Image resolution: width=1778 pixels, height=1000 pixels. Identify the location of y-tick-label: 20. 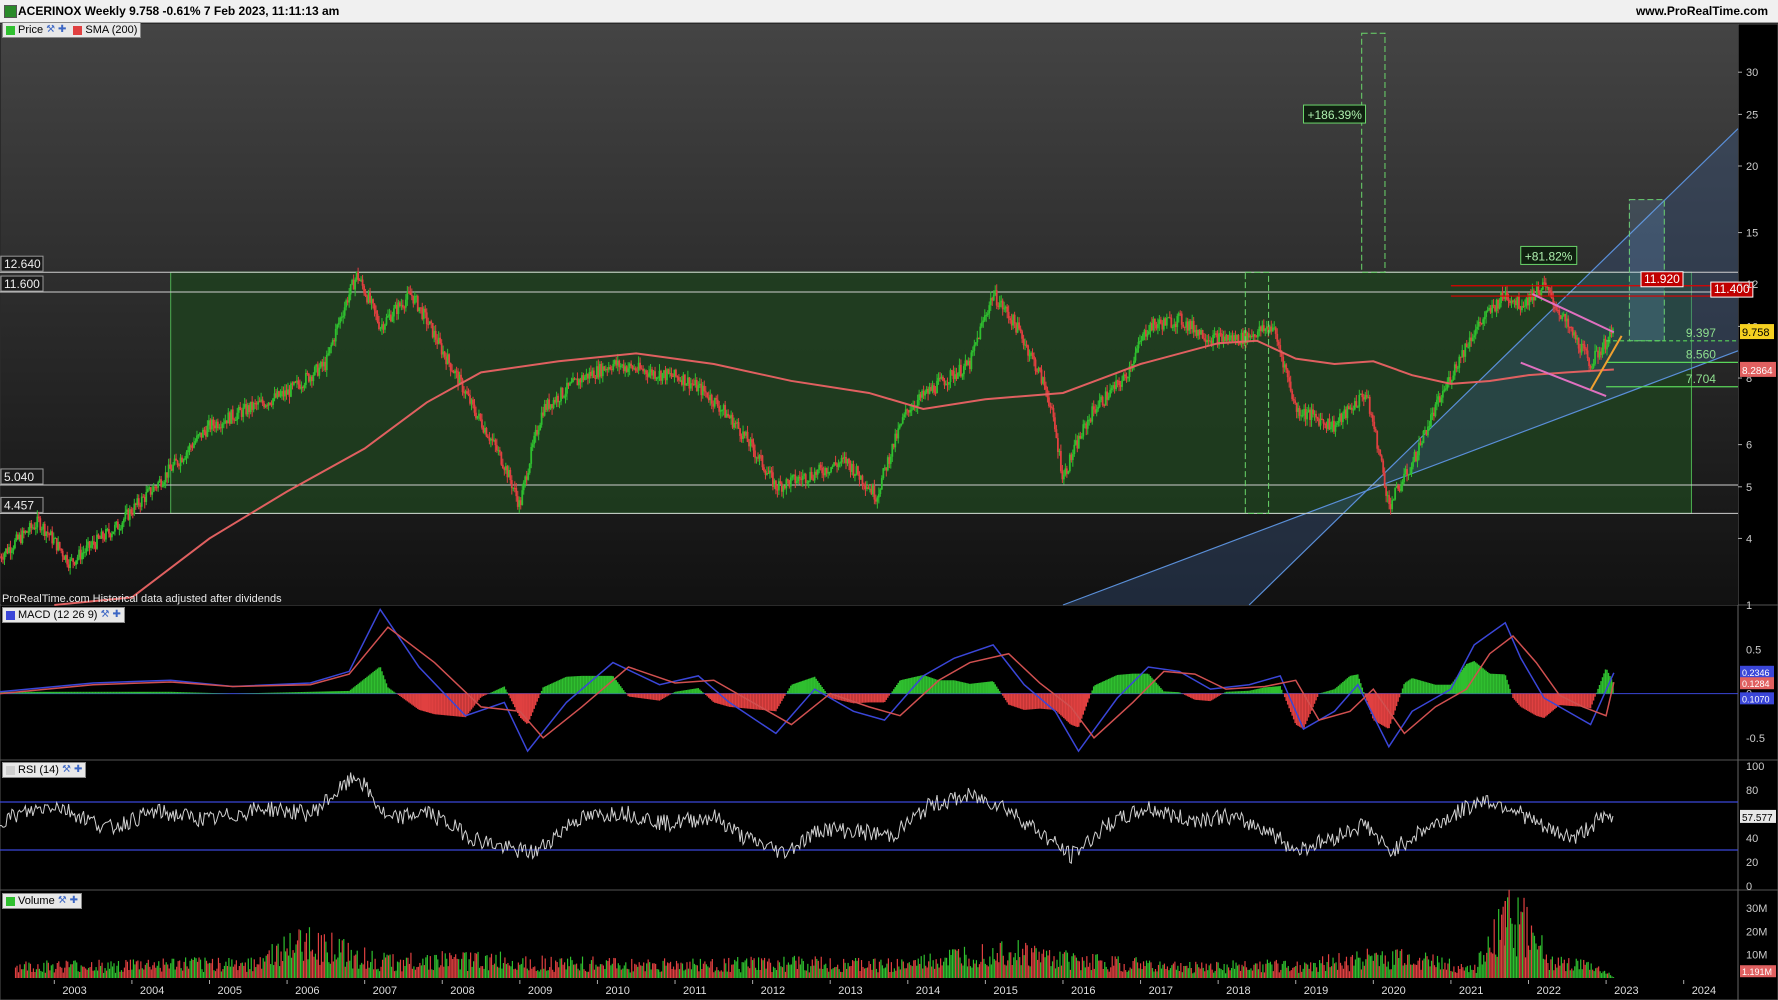
(1752, 167).